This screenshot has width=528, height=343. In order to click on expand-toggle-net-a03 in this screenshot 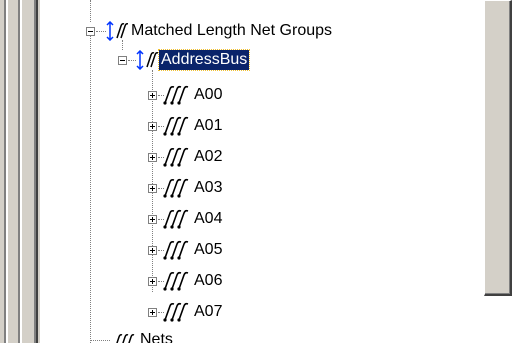, I will do `click(152, 188)`.